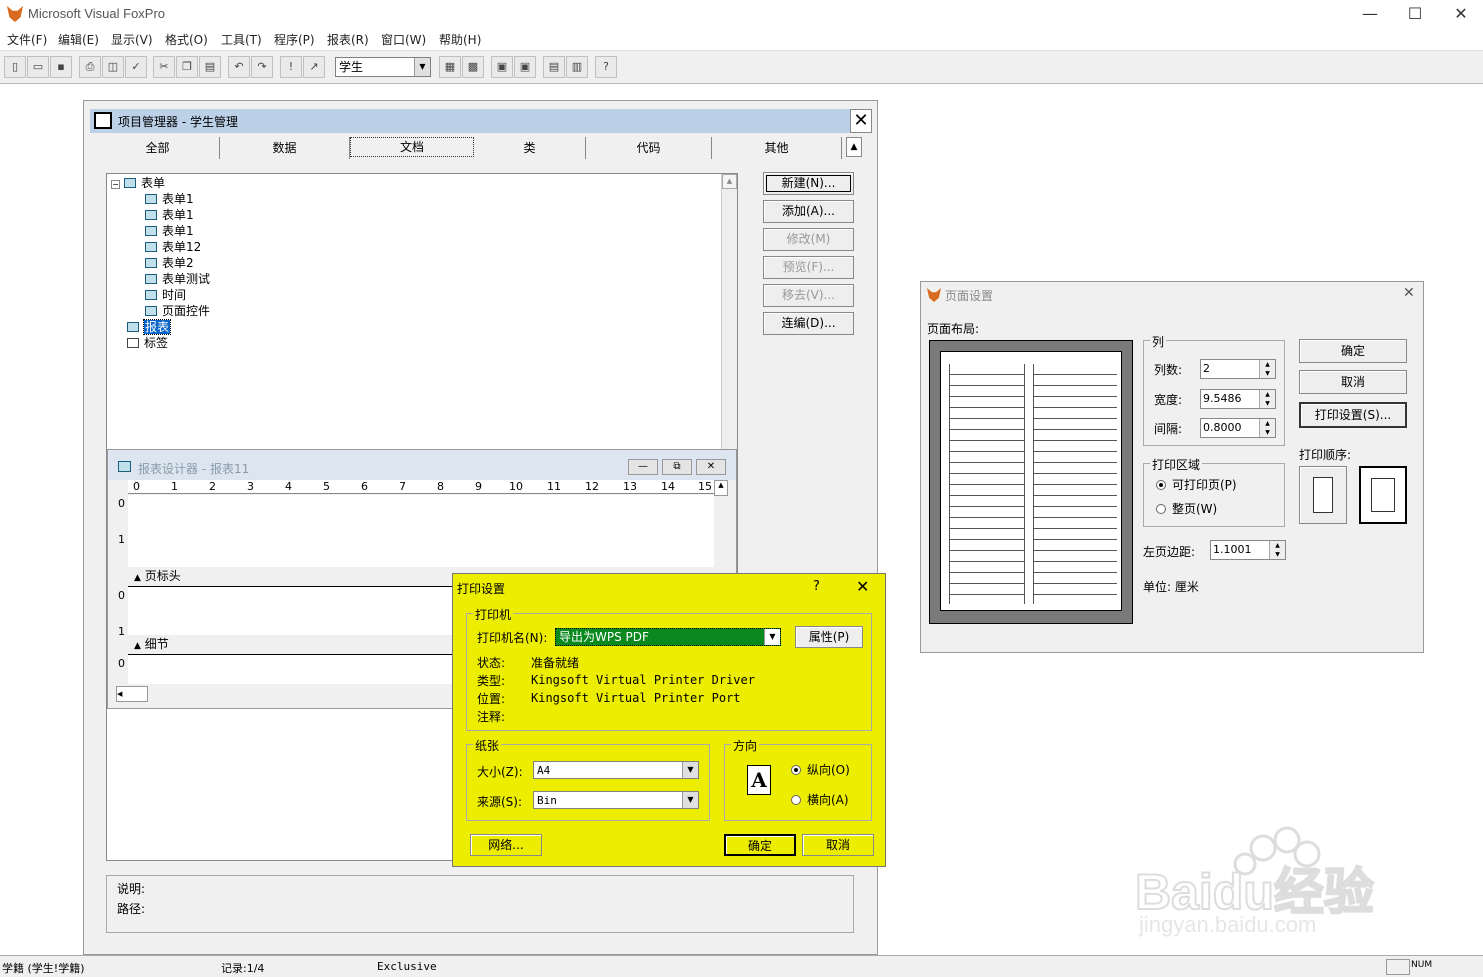 The height and width of the screenshot is (977, 1483). Describe the element at coordinates (777, 148) in the screenshot. I see `tab-other: 其他` at that location.